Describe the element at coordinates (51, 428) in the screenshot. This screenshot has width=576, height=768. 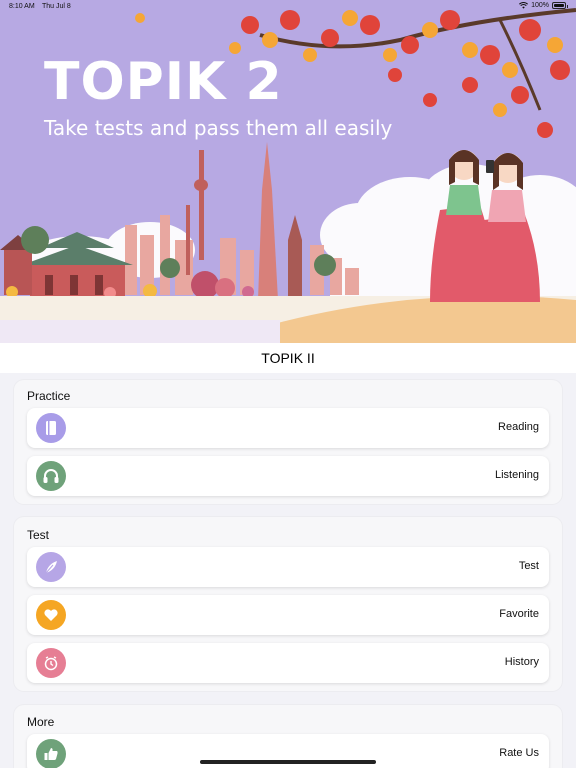
I see `book-icon` at that location.